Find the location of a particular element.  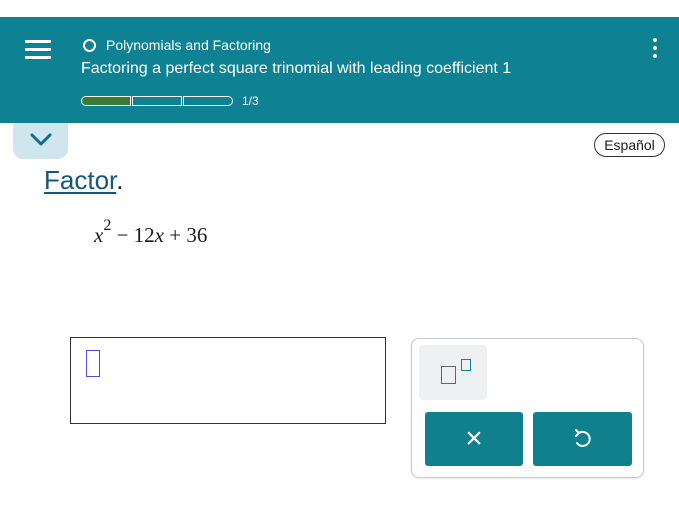

undo-button is located at coordinates (582, 439).